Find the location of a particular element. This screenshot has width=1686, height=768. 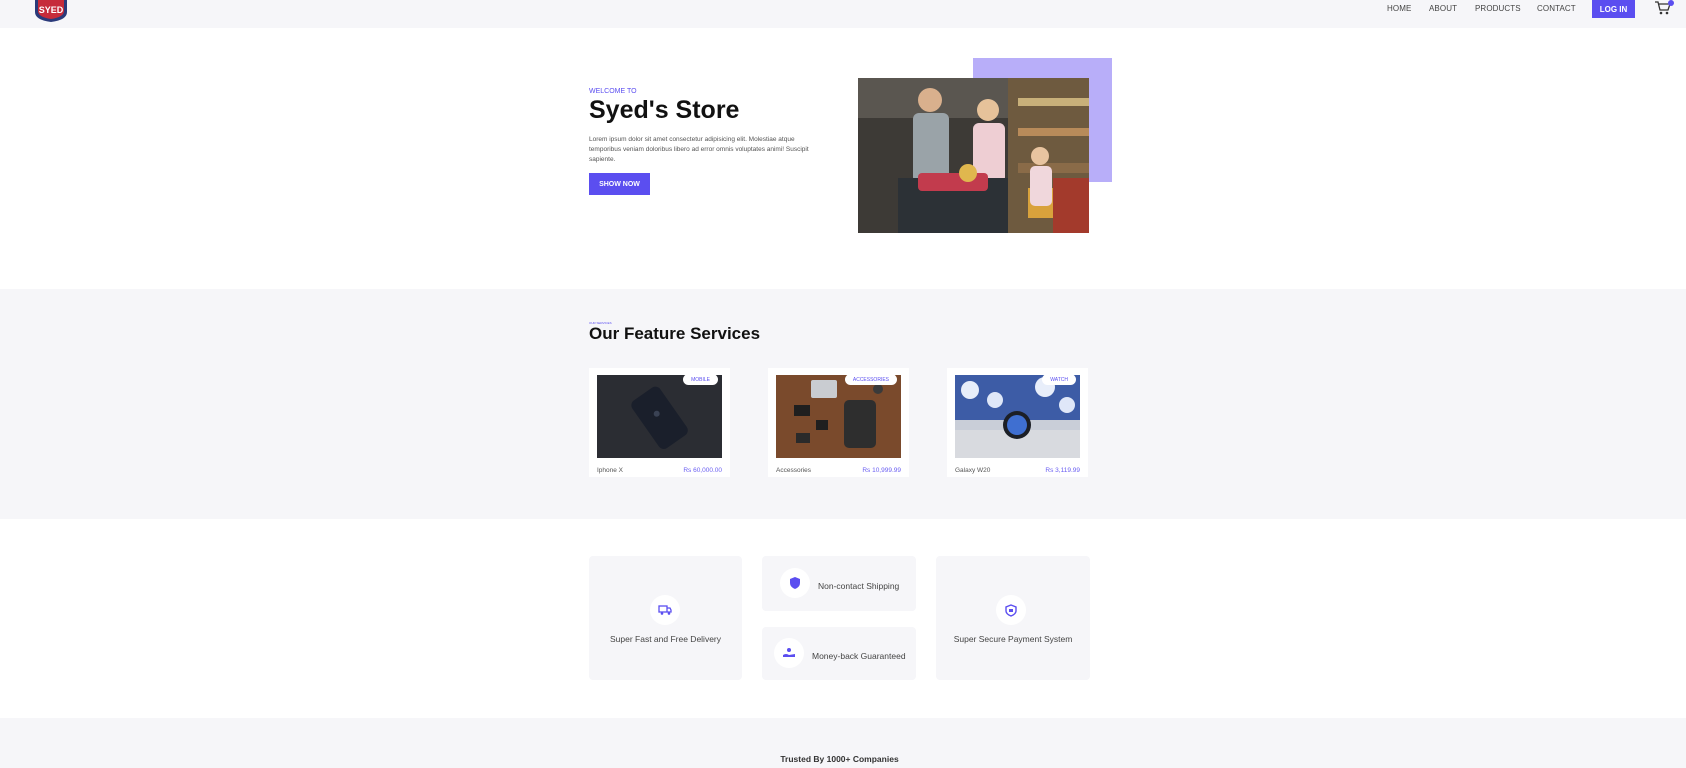

svg-text: SYED is located at coordinates (51, 10).